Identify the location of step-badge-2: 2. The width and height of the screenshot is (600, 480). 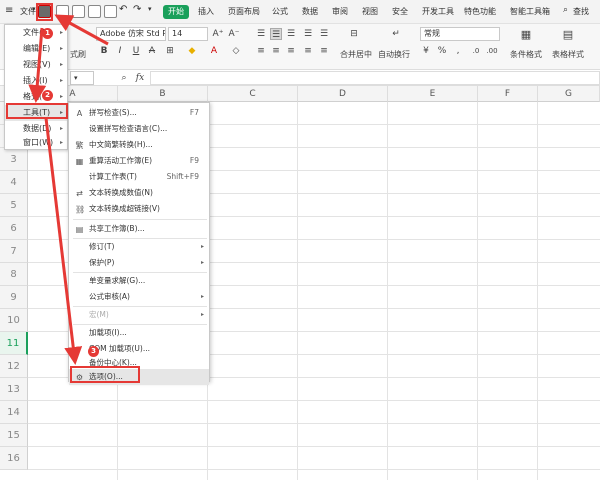
(47, 95).